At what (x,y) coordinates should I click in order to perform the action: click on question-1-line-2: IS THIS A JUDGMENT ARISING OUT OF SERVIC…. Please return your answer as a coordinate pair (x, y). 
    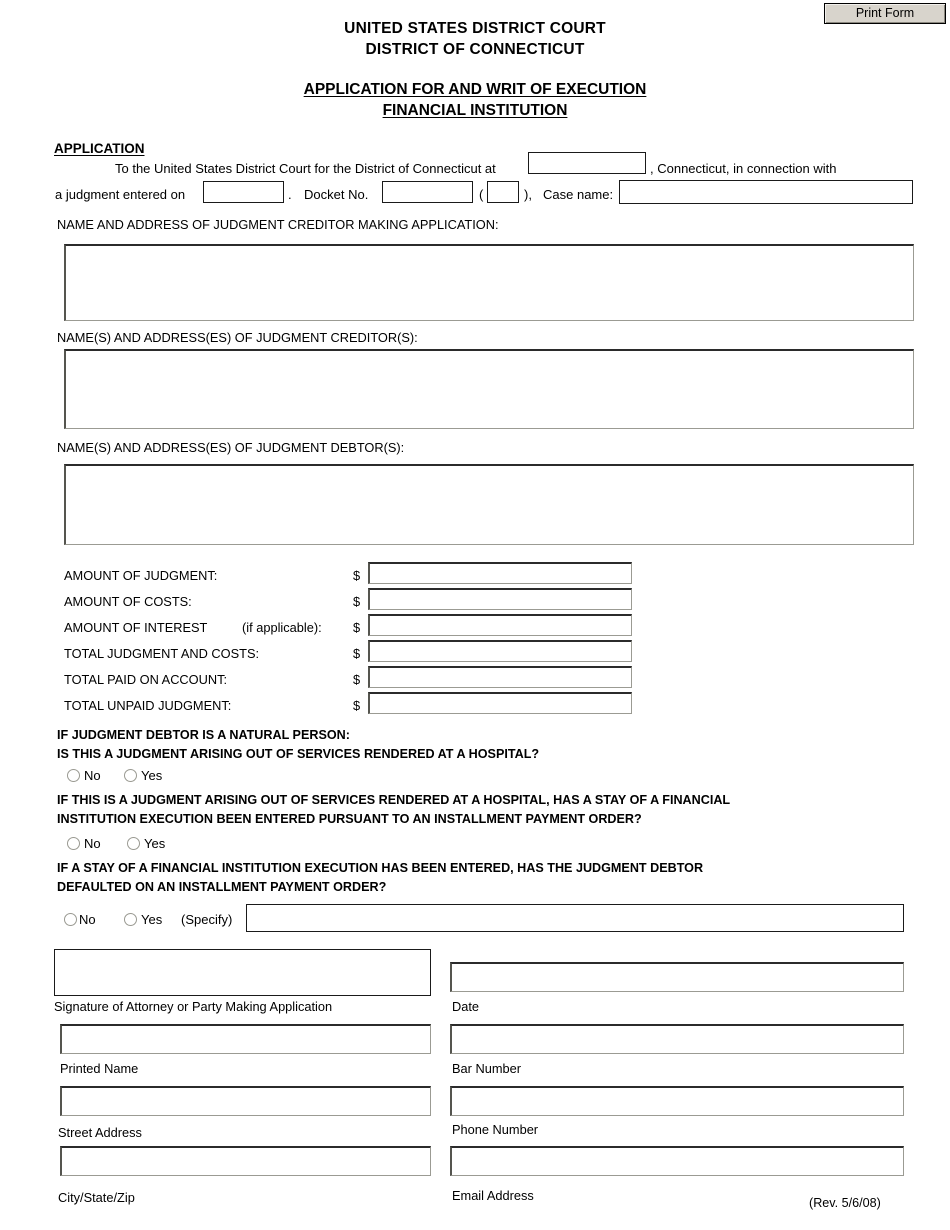
    Looking at the image, I should click on (298, 754).